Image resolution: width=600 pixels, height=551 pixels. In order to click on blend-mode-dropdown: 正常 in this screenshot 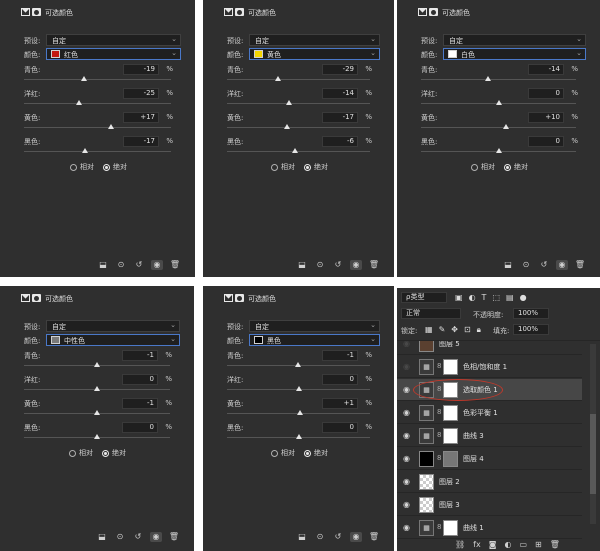, I will do `click(431, 313)`.